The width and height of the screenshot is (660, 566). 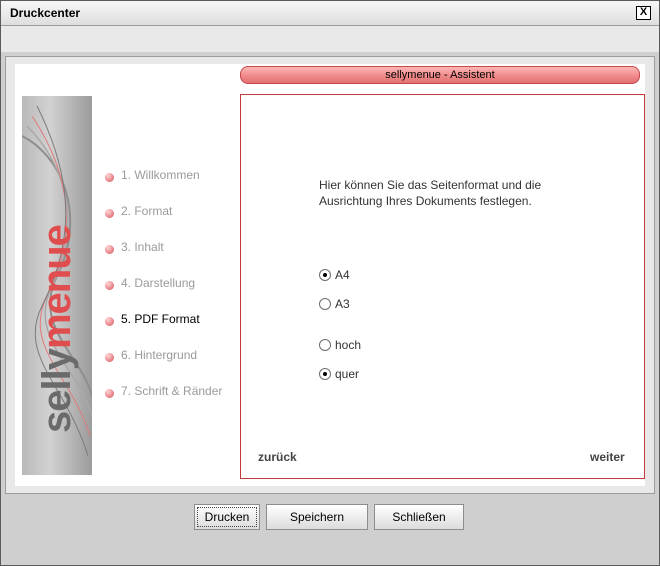 I want to click on back-link: zurück, so click(x=277, y=457).